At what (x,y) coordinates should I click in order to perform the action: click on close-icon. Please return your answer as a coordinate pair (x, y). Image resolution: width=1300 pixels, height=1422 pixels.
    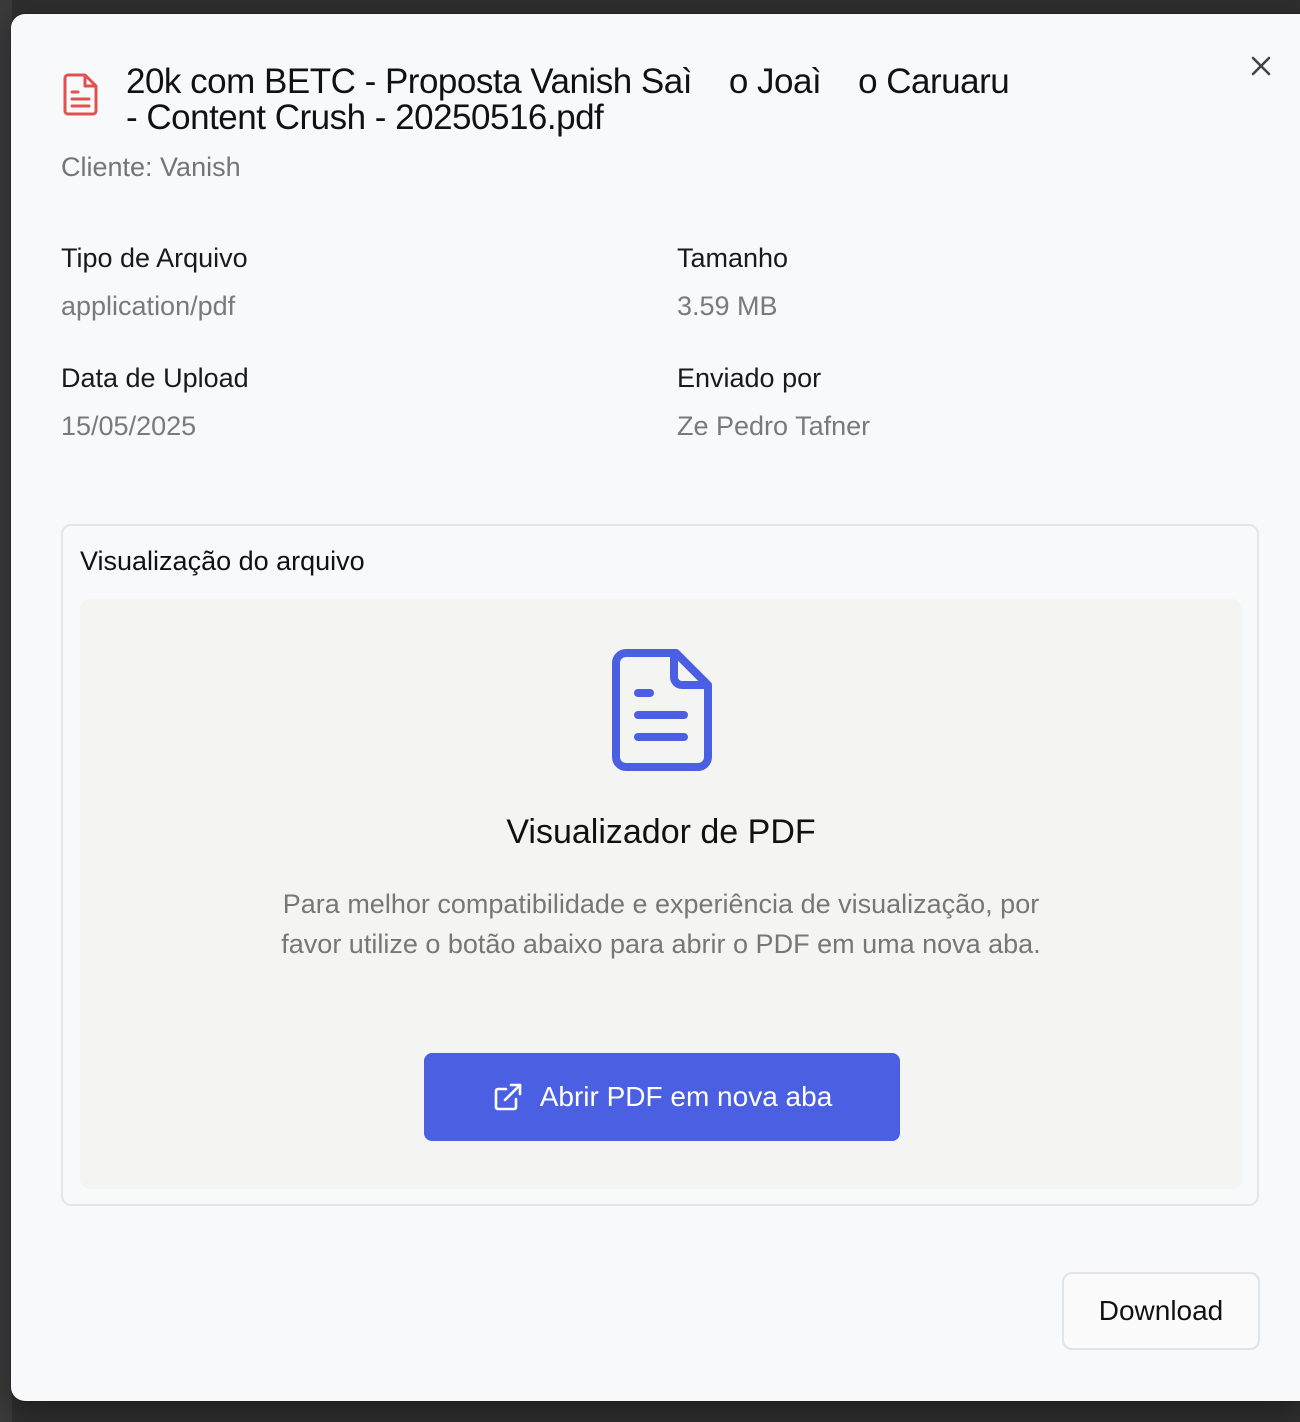
    Looking at the image, I should click on (1261, 66).